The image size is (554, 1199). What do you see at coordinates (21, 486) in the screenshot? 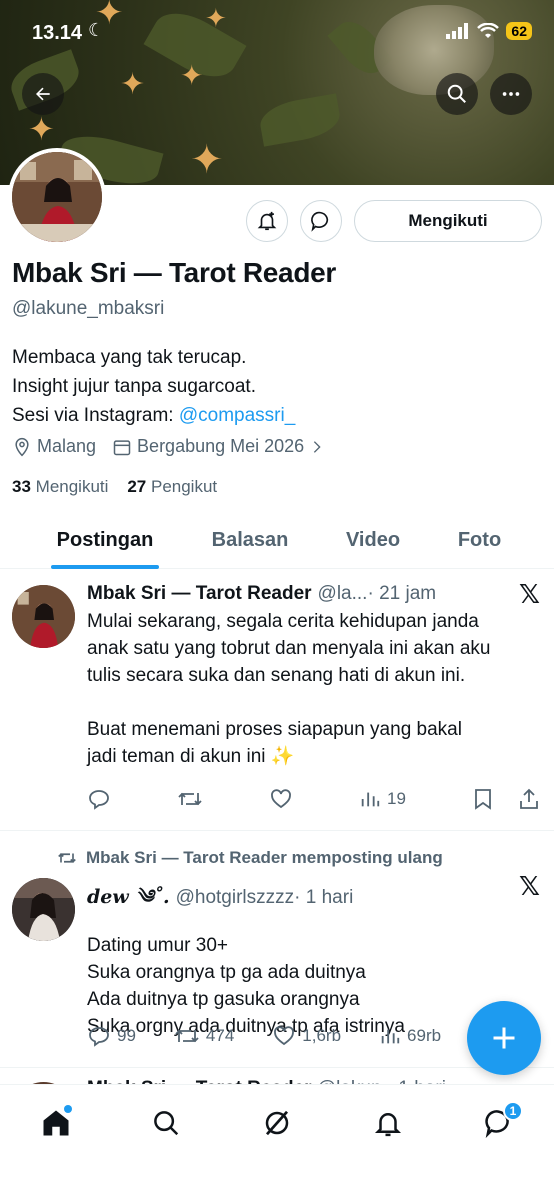
I see `following-count: 33` at bounding box center [21, 486].